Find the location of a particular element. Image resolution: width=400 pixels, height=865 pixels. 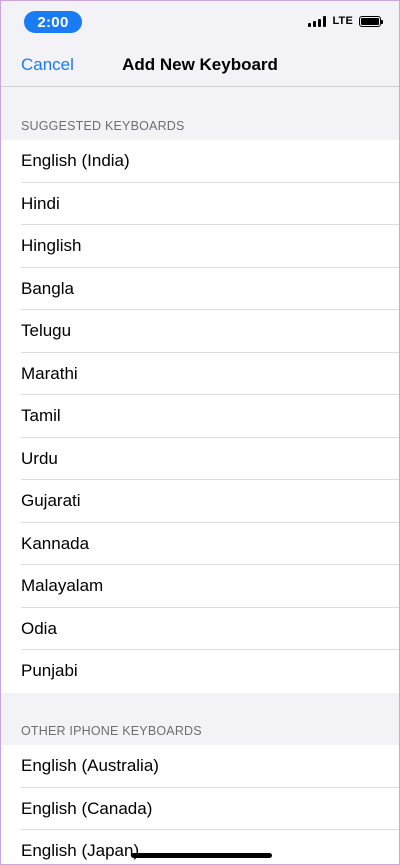

keyboard-item-english-canada: English (Canada) is located at coordinates (200, 809).